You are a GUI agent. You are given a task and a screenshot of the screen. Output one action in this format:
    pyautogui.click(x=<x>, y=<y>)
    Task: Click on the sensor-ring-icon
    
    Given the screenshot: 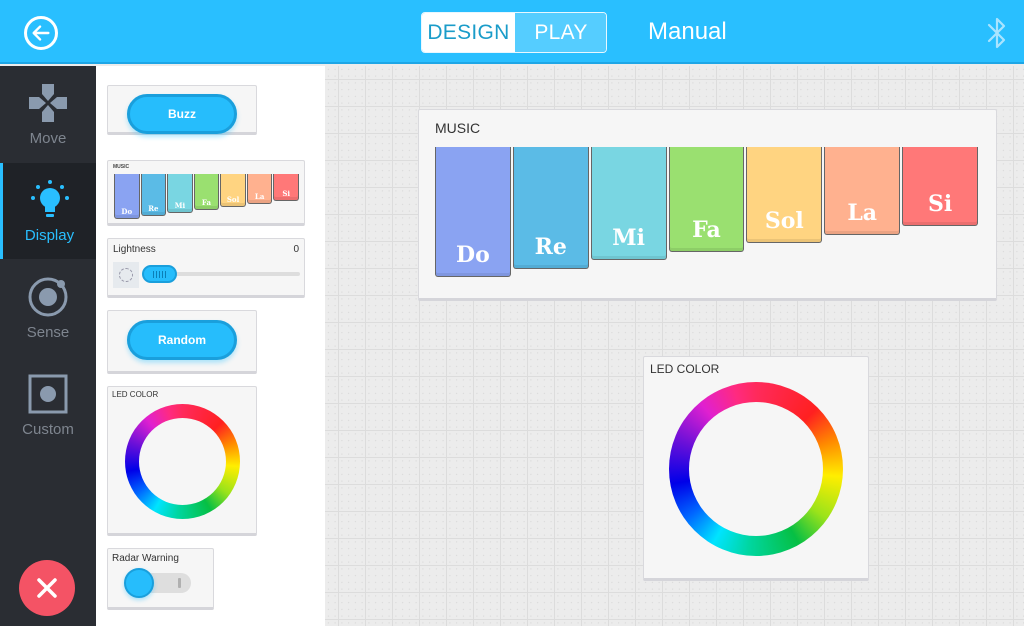 What is the action you would take?
    pyautogui.click(x=48, y=297)
    